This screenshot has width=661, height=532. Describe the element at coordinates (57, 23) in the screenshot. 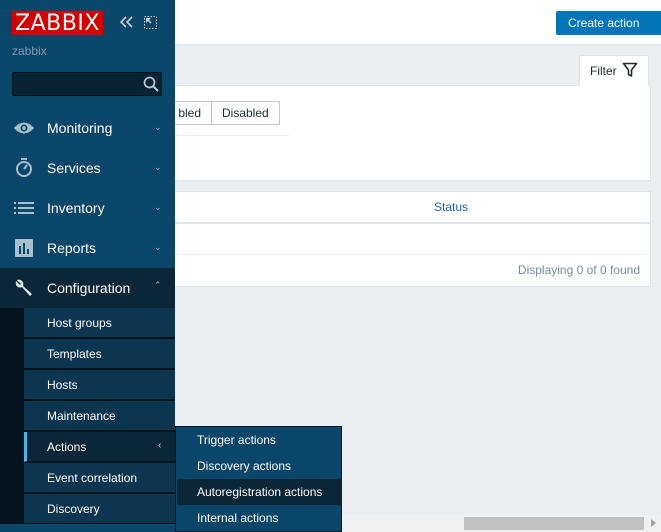

I see `zabbix-logo: ZABBIX` at that location.